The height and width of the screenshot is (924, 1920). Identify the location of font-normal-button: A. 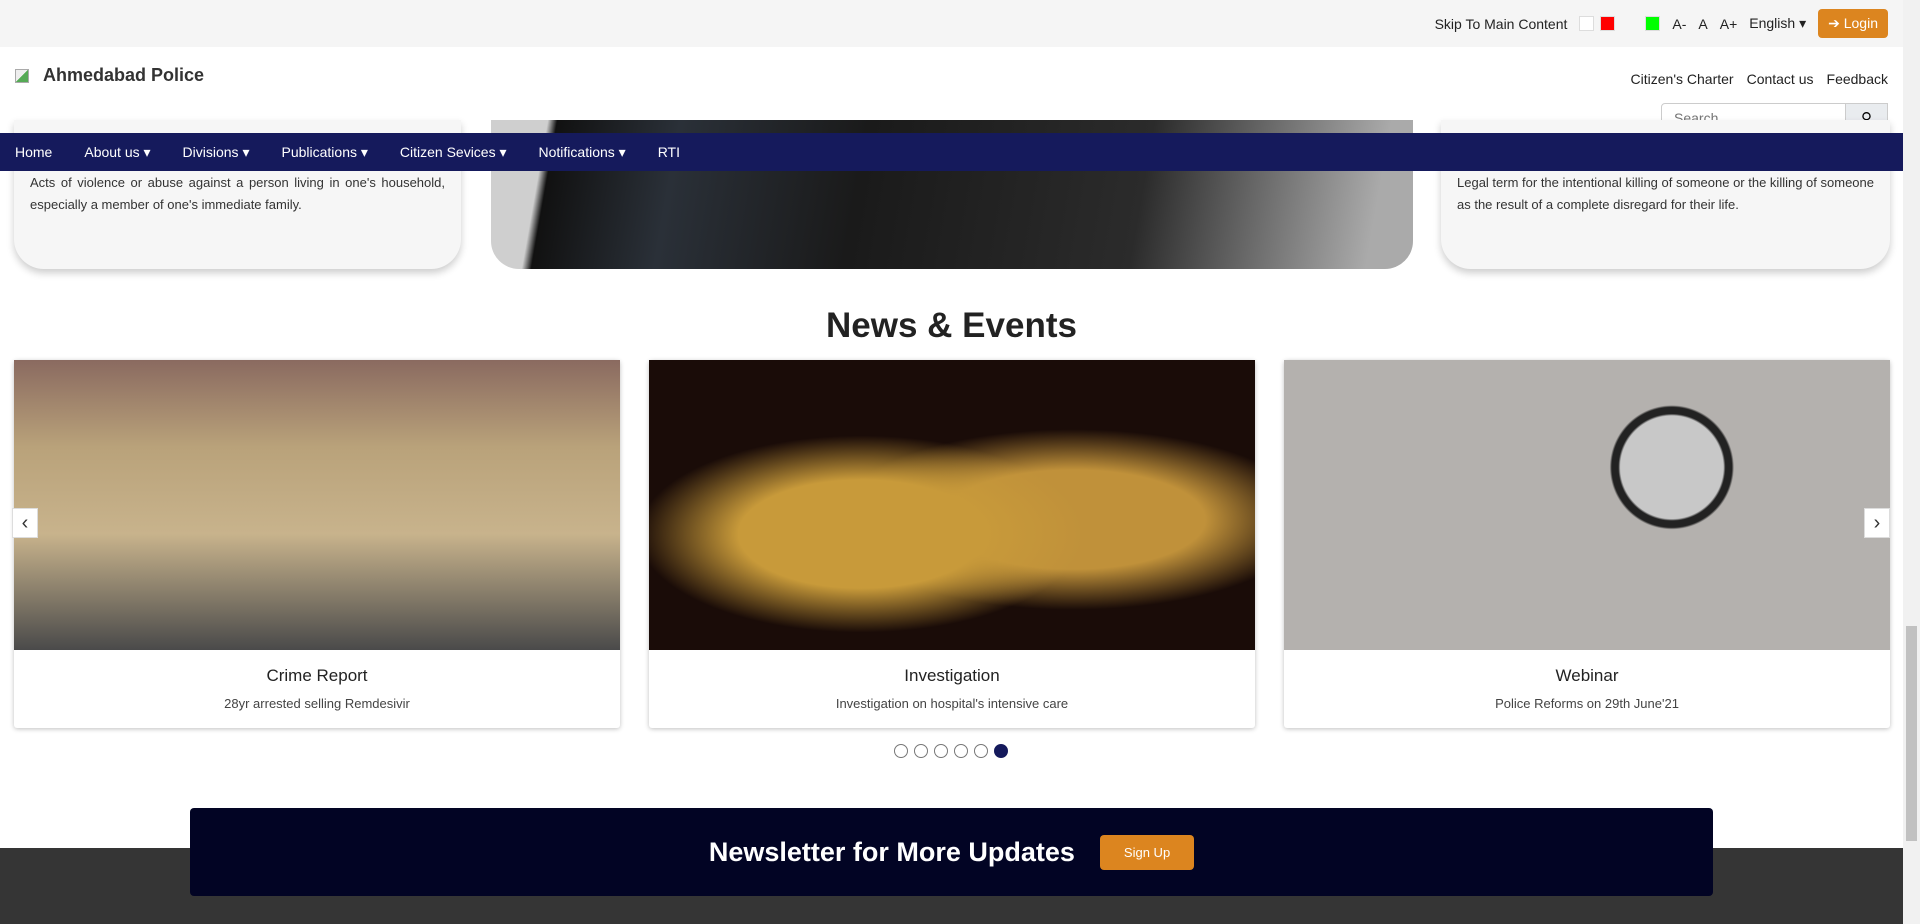
(1702, 24).